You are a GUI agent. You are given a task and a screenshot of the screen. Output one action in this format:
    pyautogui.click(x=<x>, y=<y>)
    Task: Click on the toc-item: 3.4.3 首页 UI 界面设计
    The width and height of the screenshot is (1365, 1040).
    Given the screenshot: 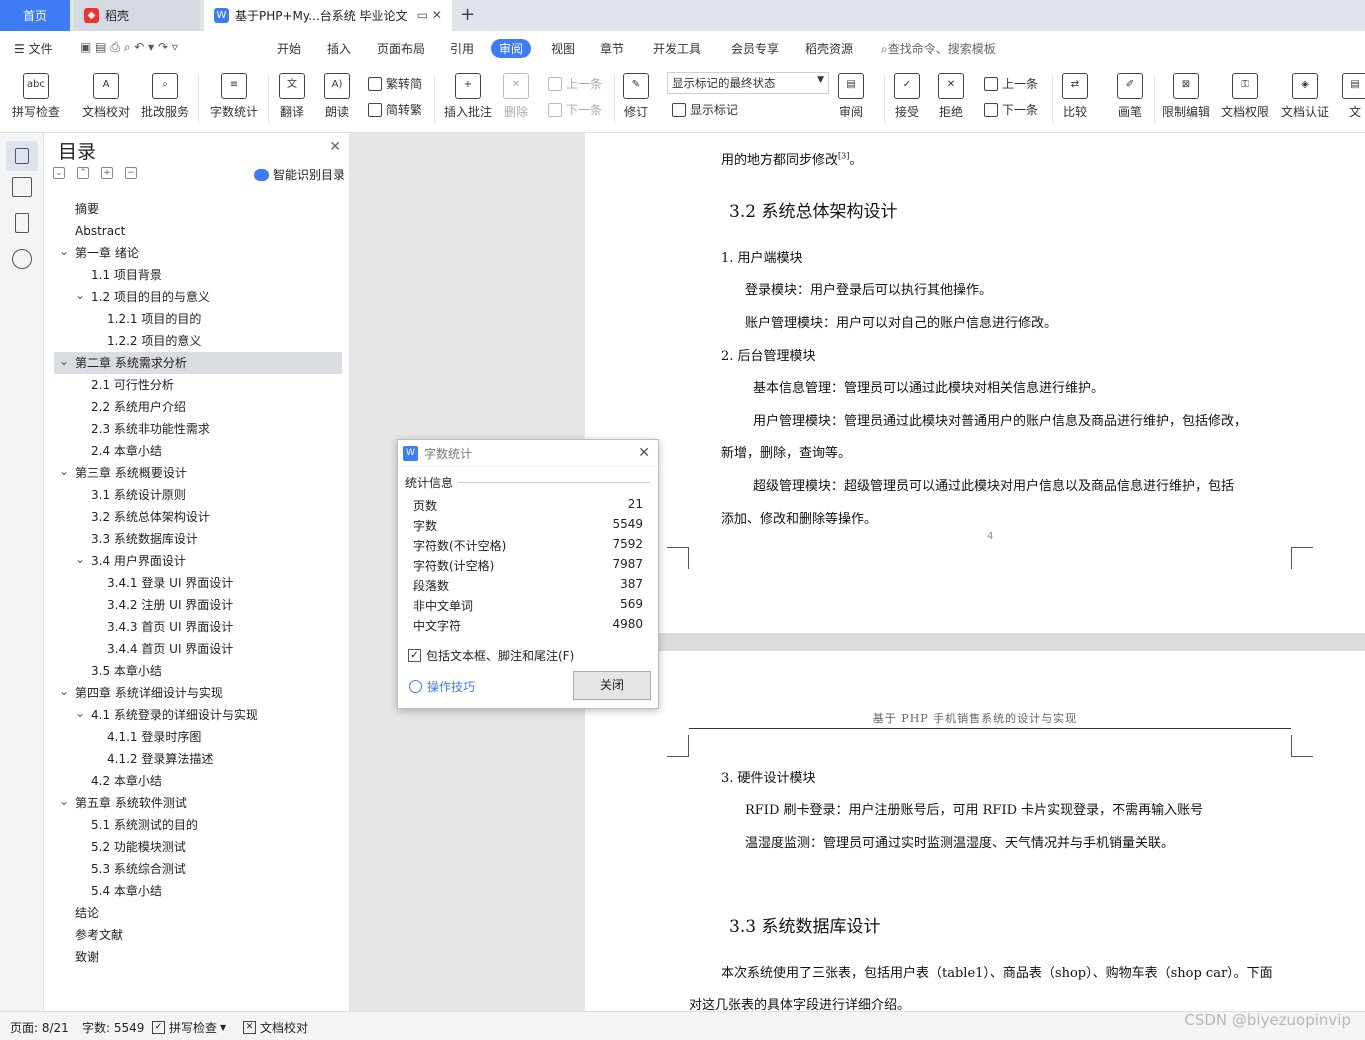 What is the action you would take?
    pyautogui.click(x=198, y=627)
    